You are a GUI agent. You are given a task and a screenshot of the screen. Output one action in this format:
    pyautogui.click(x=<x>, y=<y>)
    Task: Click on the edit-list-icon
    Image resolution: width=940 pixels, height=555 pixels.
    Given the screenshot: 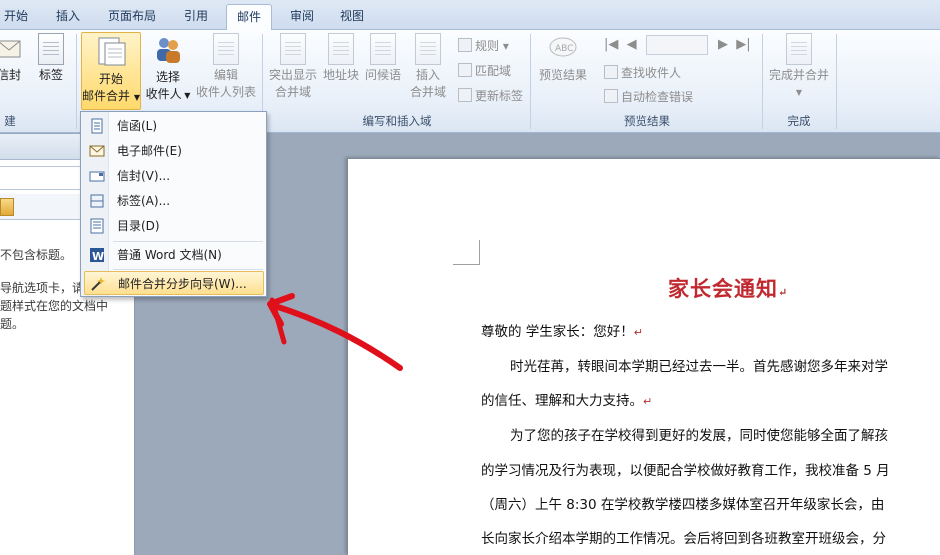 What is the action you would take?
    pyautogui.click(x=226, y=49)
    